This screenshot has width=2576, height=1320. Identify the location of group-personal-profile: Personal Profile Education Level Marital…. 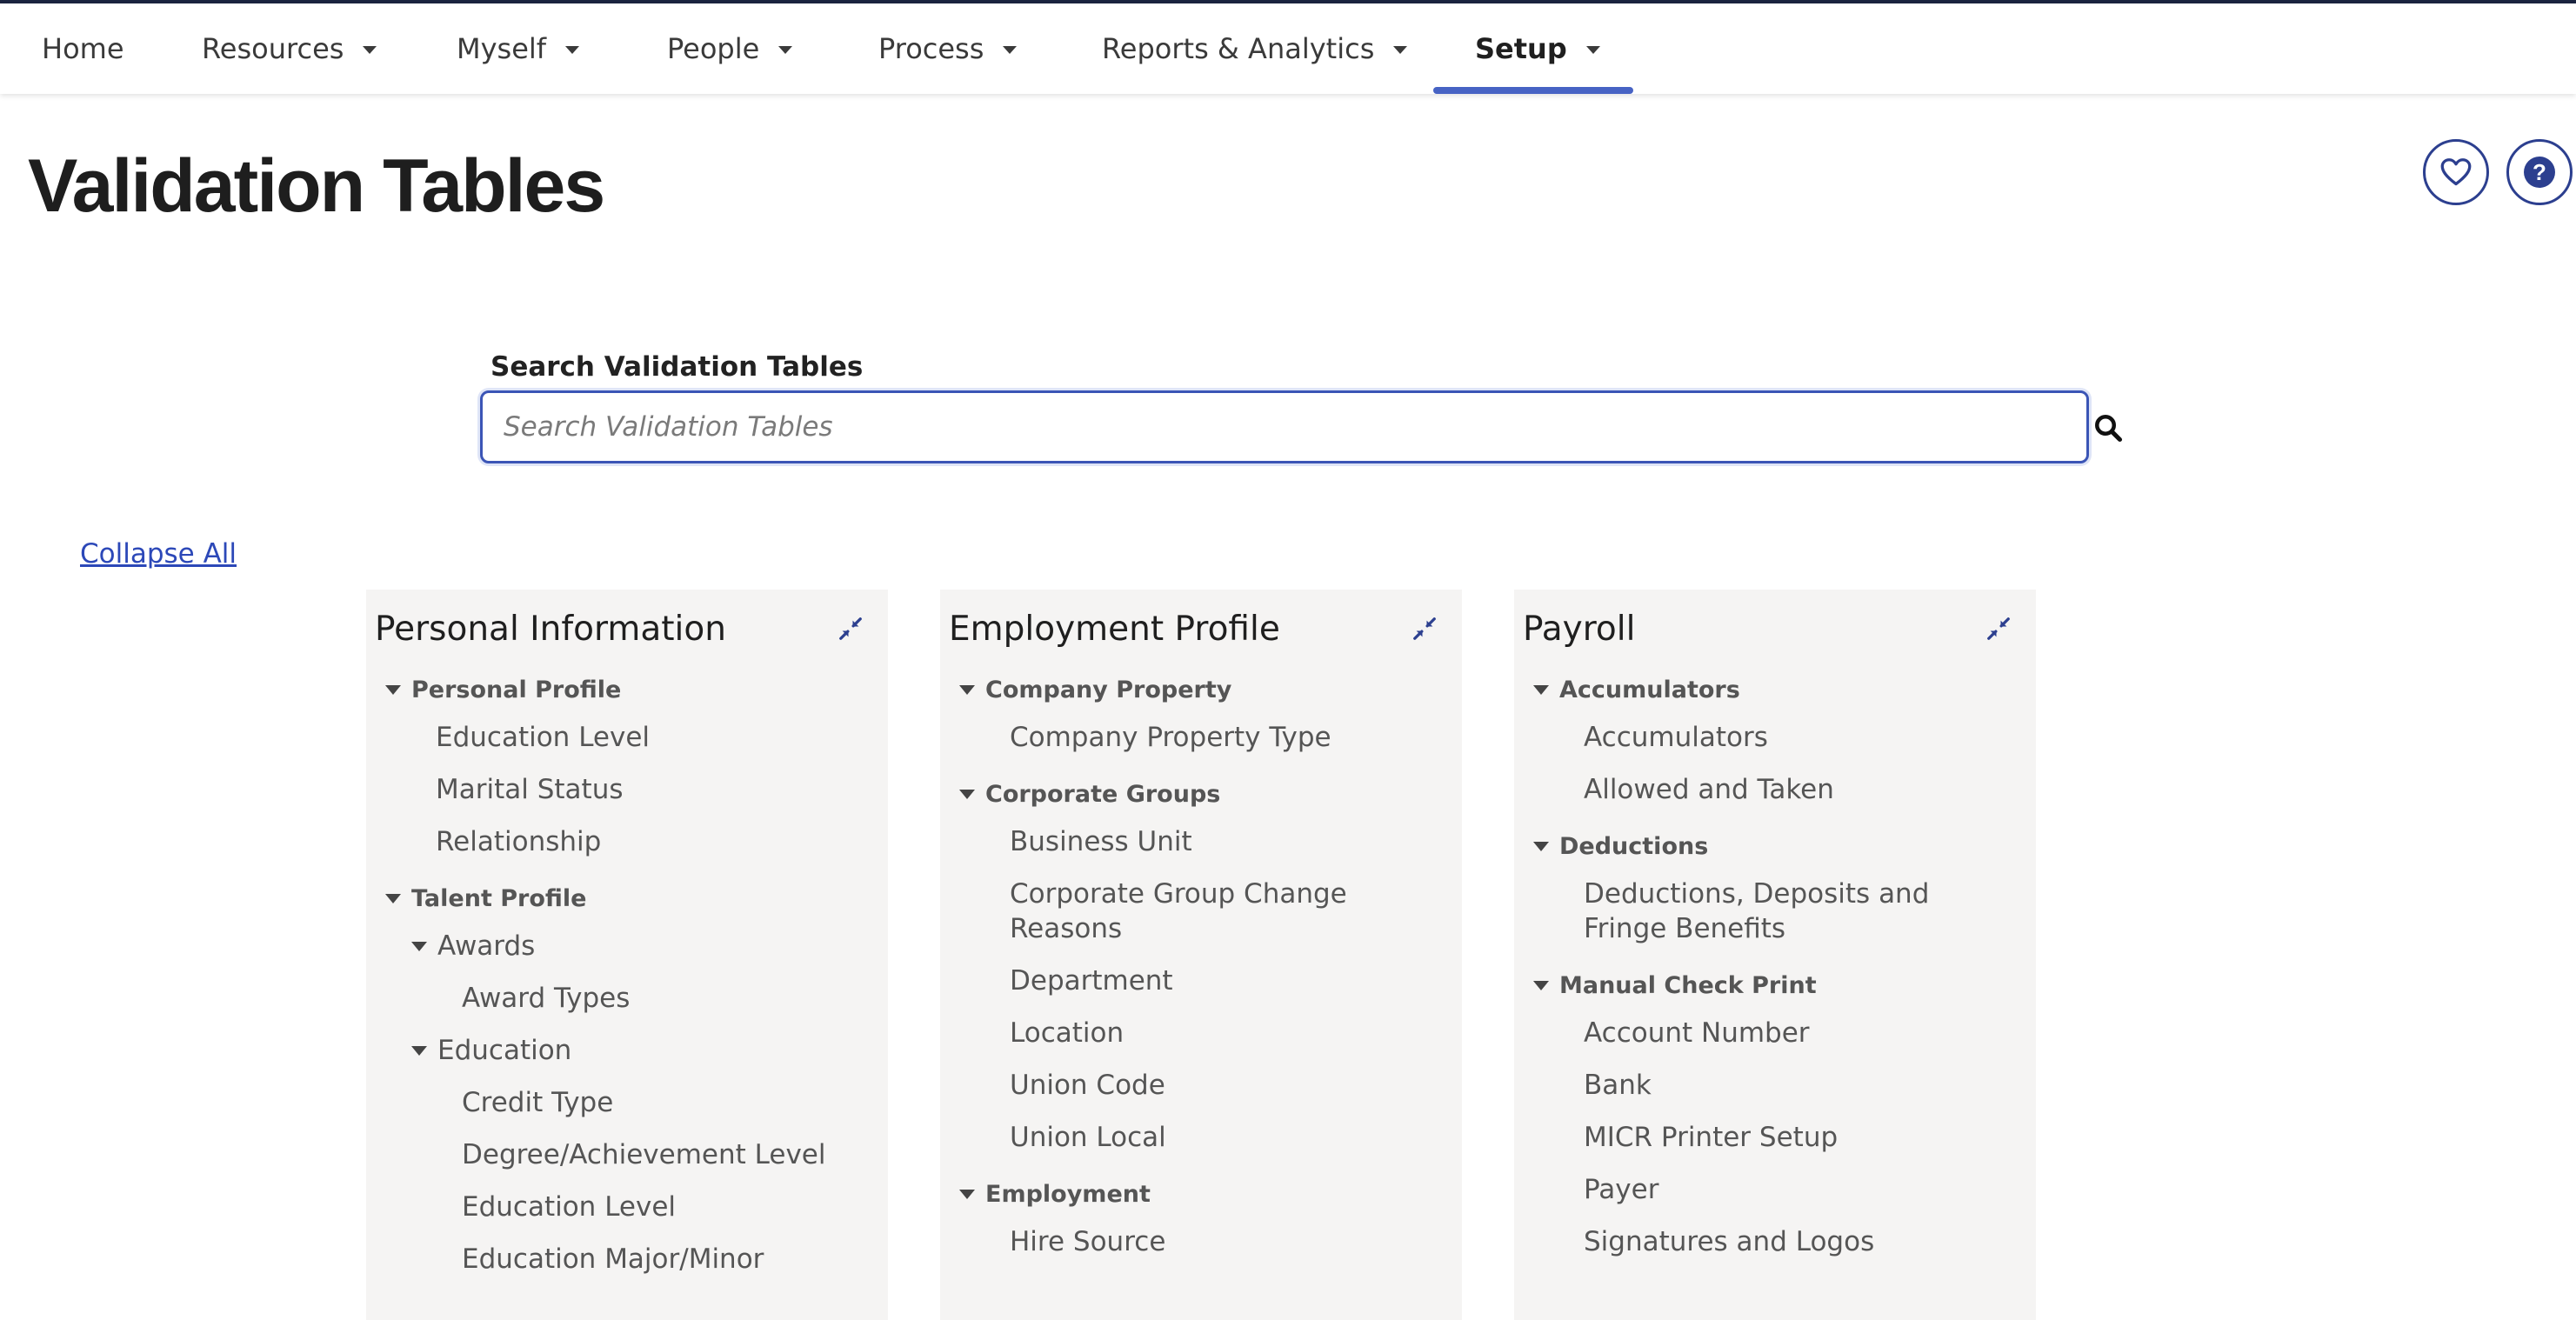
(627, 768).